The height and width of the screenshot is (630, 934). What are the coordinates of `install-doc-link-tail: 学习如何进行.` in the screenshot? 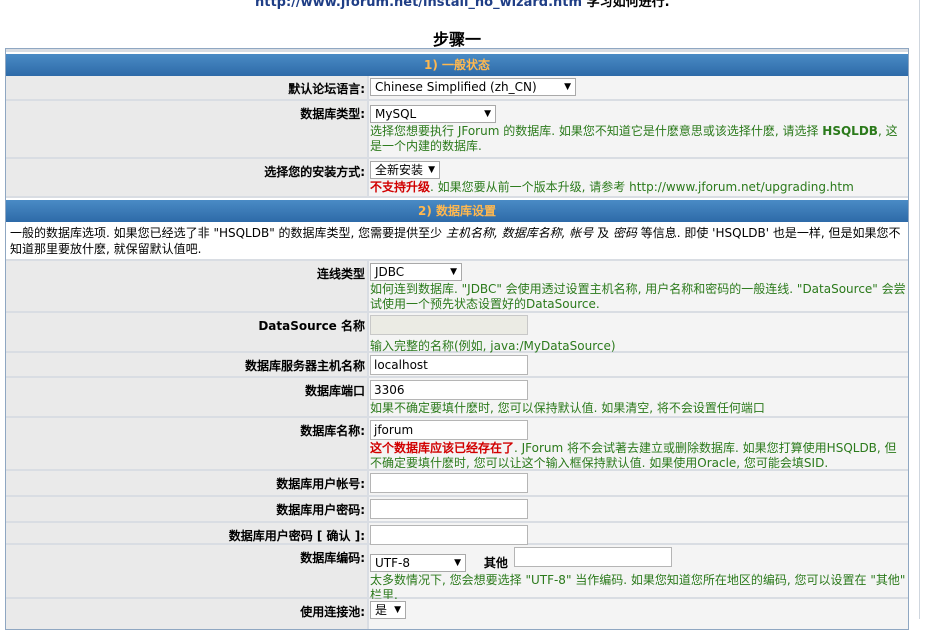 It's located at (628, 5).